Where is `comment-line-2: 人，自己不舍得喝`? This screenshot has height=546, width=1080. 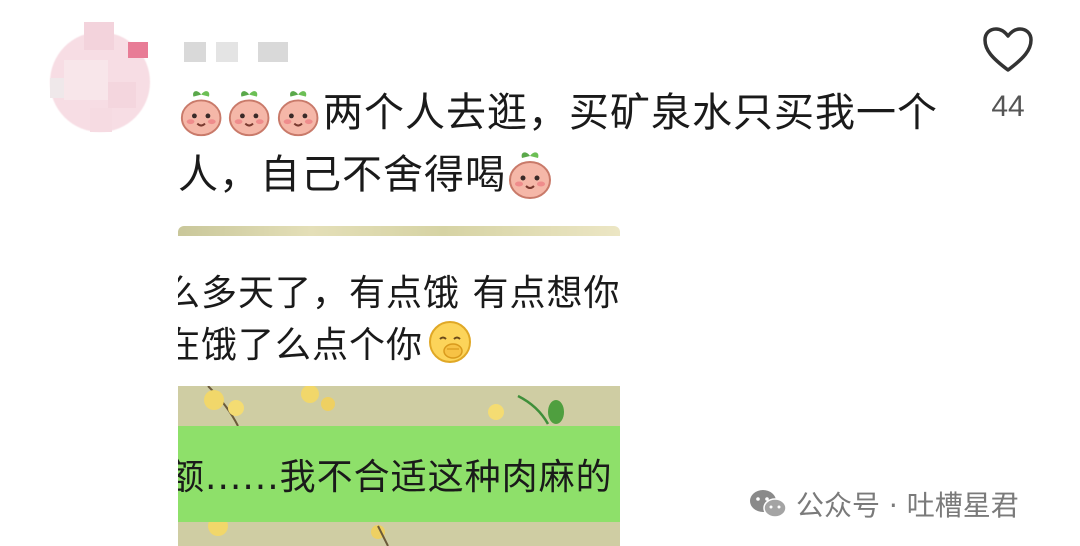 comment-line-2: 人，自己不舍得喝 is located at coordinates (558, 175).